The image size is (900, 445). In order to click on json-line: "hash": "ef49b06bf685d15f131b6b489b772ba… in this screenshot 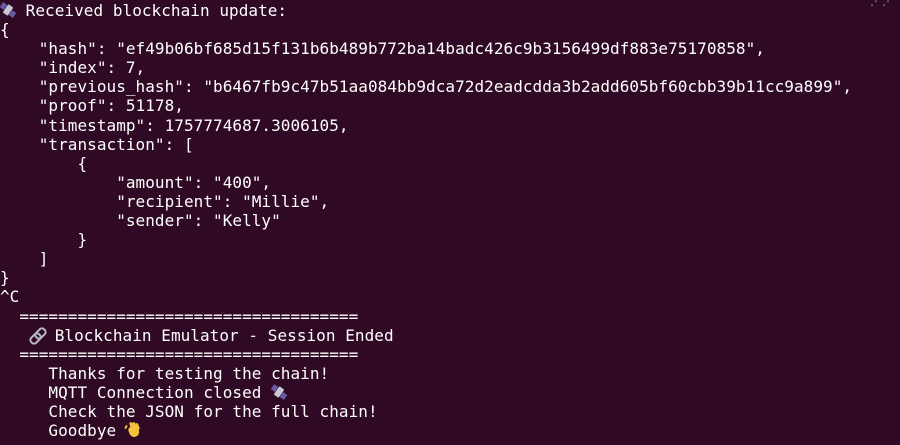, I will do `click(382, 49)`.